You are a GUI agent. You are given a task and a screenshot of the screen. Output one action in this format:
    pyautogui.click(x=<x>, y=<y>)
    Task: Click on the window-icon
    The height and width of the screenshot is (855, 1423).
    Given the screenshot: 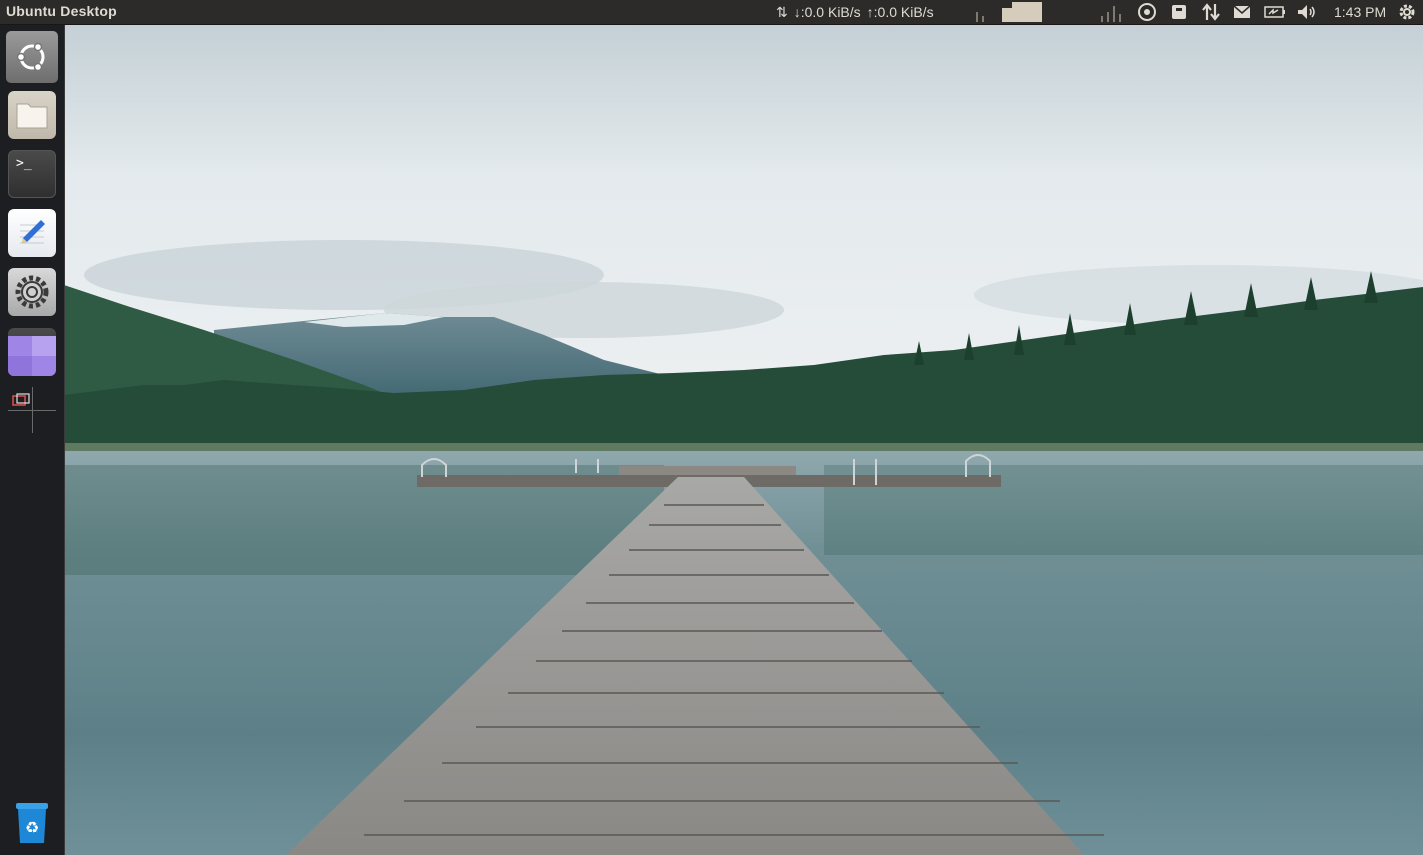 What is the action you would take?
    pyautogui.click(x=21, y=400)
    